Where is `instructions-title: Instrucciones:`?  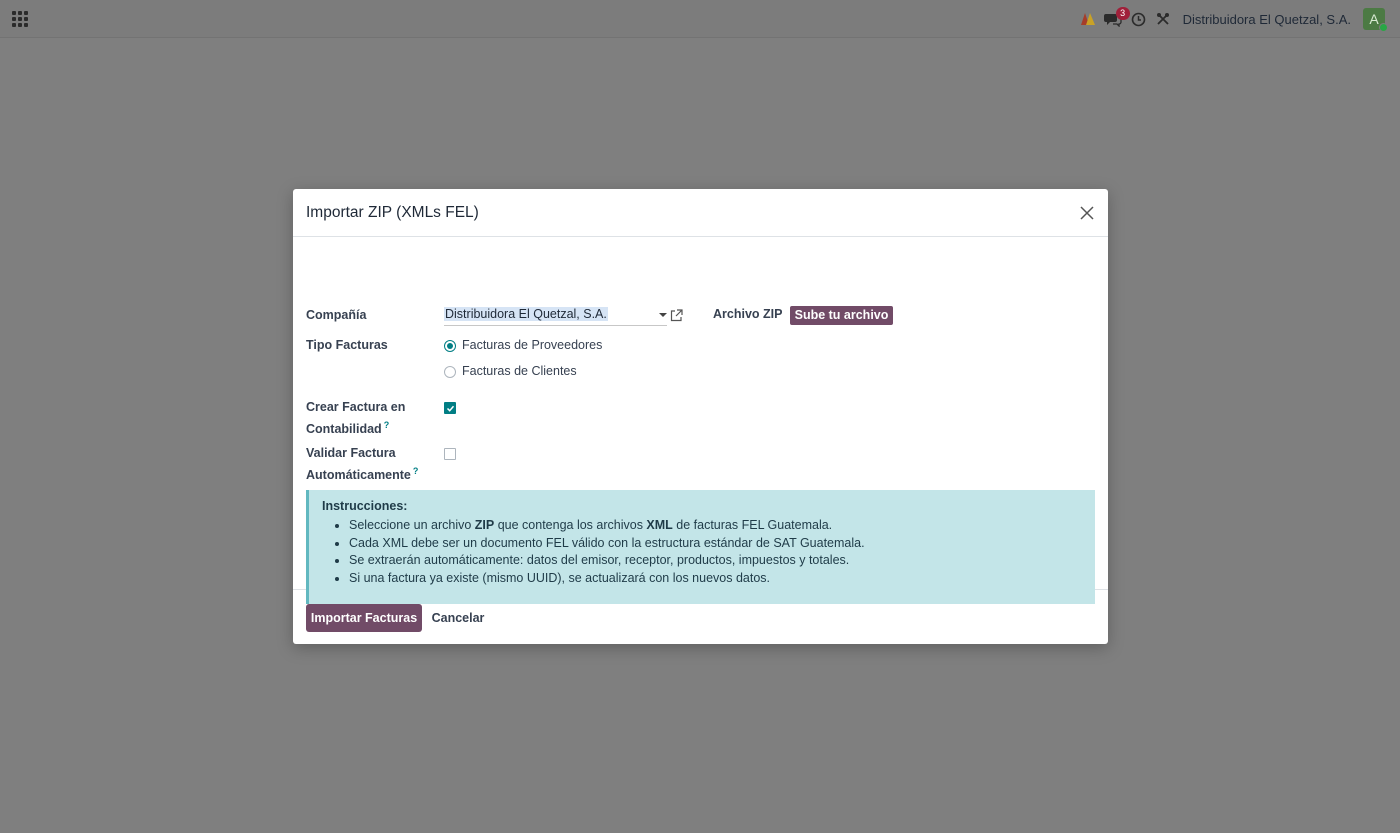
instructions-title: Instrucciones: is located at coordinates (365, 506).